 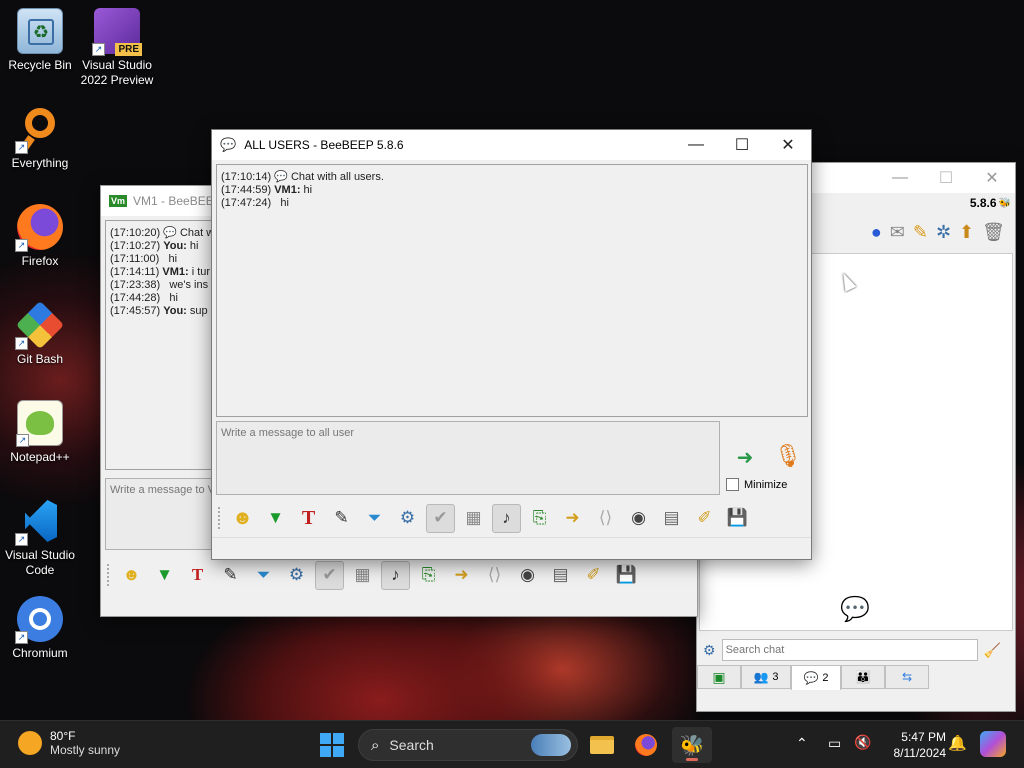 What do you see at coordinates (468, 745) in the screenshot?
I see `taskbar-search-box: ⌕ Search` at bounding box center [468, 745].